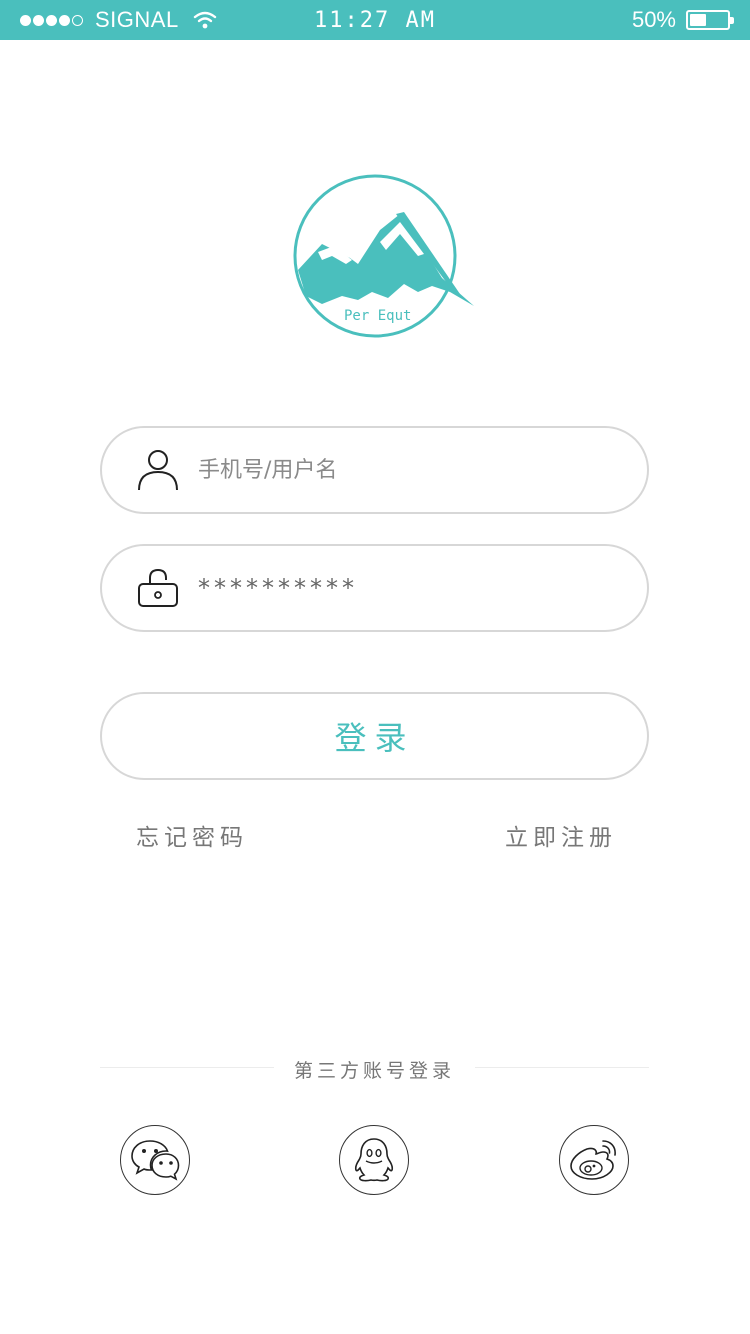  Describe the element at coordinates (137, 19) in the screenshot. I see `carrier-label: SIGNAL` at that location.